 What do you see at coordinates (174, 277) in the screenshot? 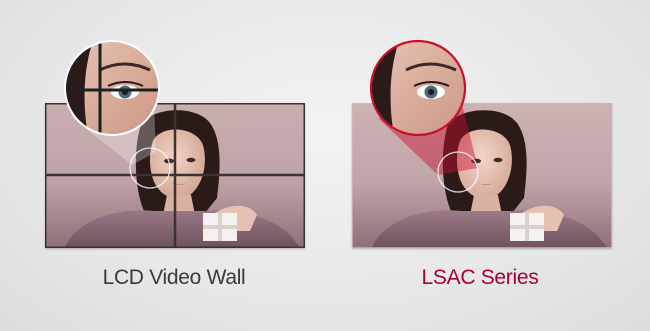
I see `lcd-video-wall-caption: LCD Video Wall` at bounding box center [174, 277].